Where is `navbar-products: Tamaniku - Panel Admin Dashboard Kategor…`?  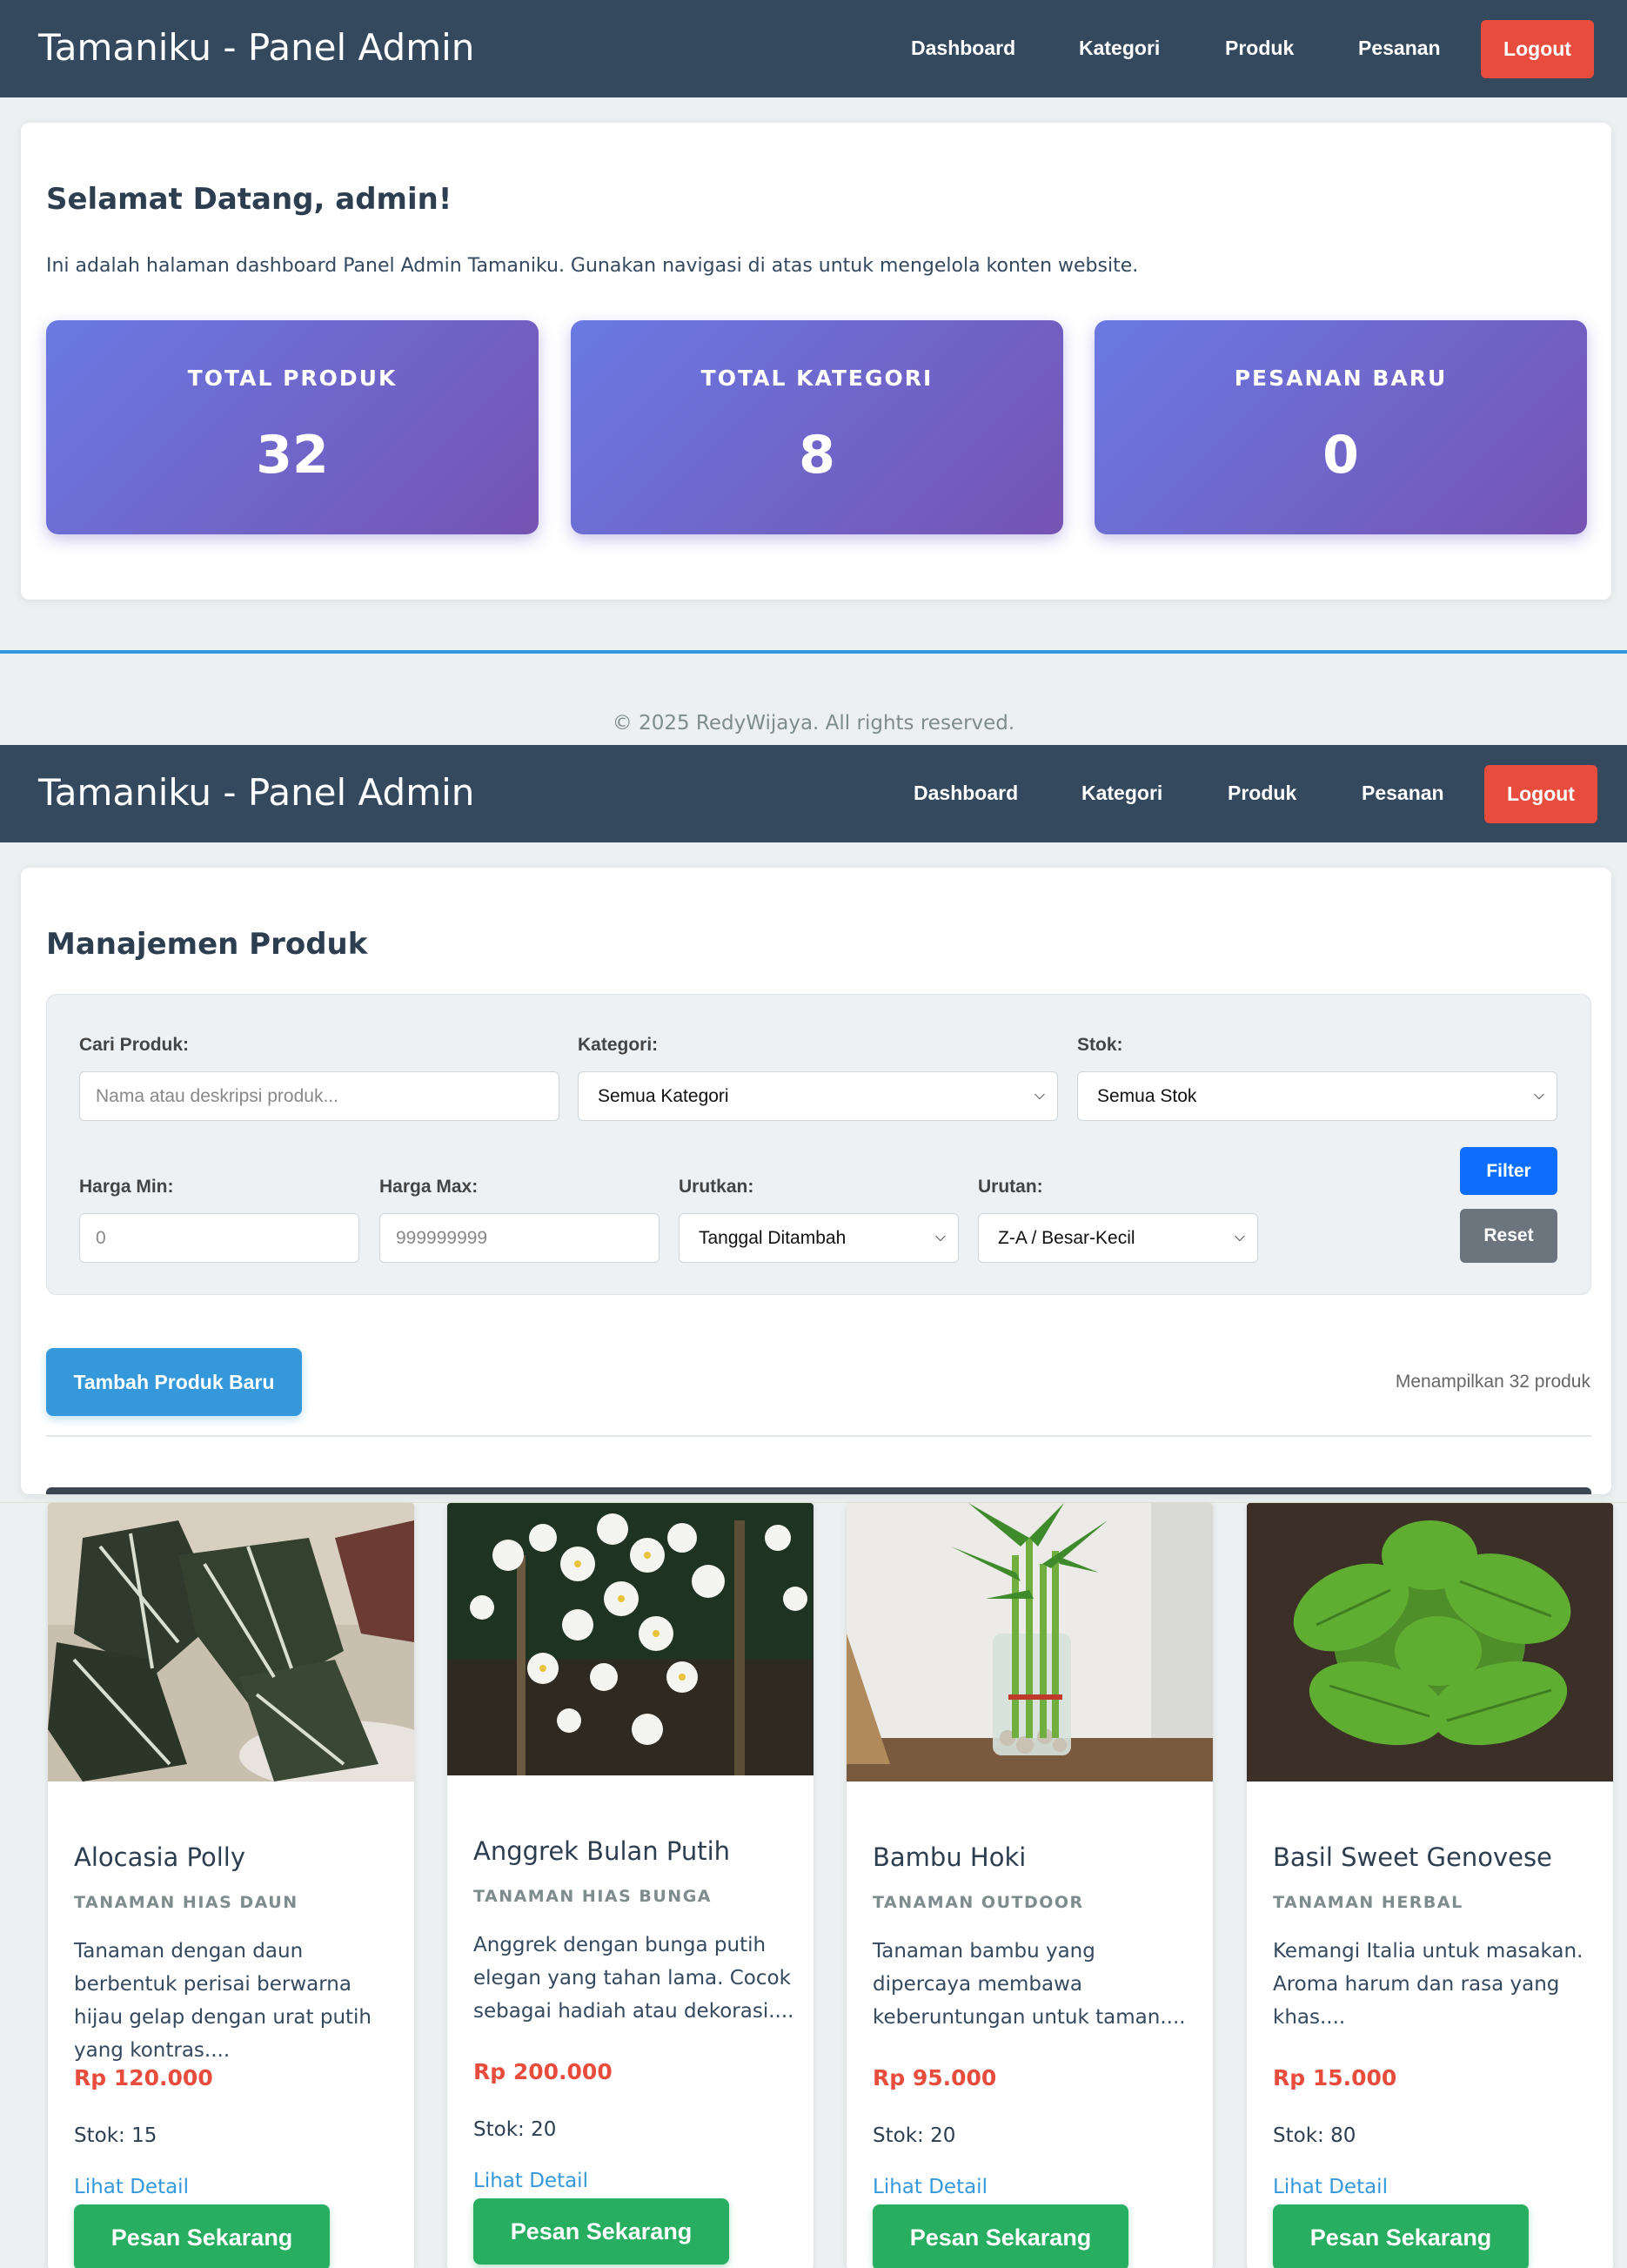
navbar-products: Tamaniku - Panel Admin Dashboard Kategor… is located at coordinates (813, 793).